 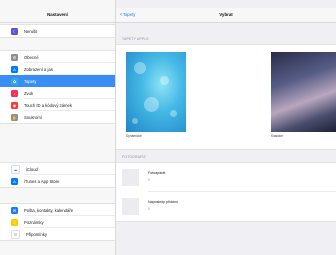 I want to click on sidebar-item-fingerprint: ◉ Touch ID a kódový zámek, so click(x=57, y=105).